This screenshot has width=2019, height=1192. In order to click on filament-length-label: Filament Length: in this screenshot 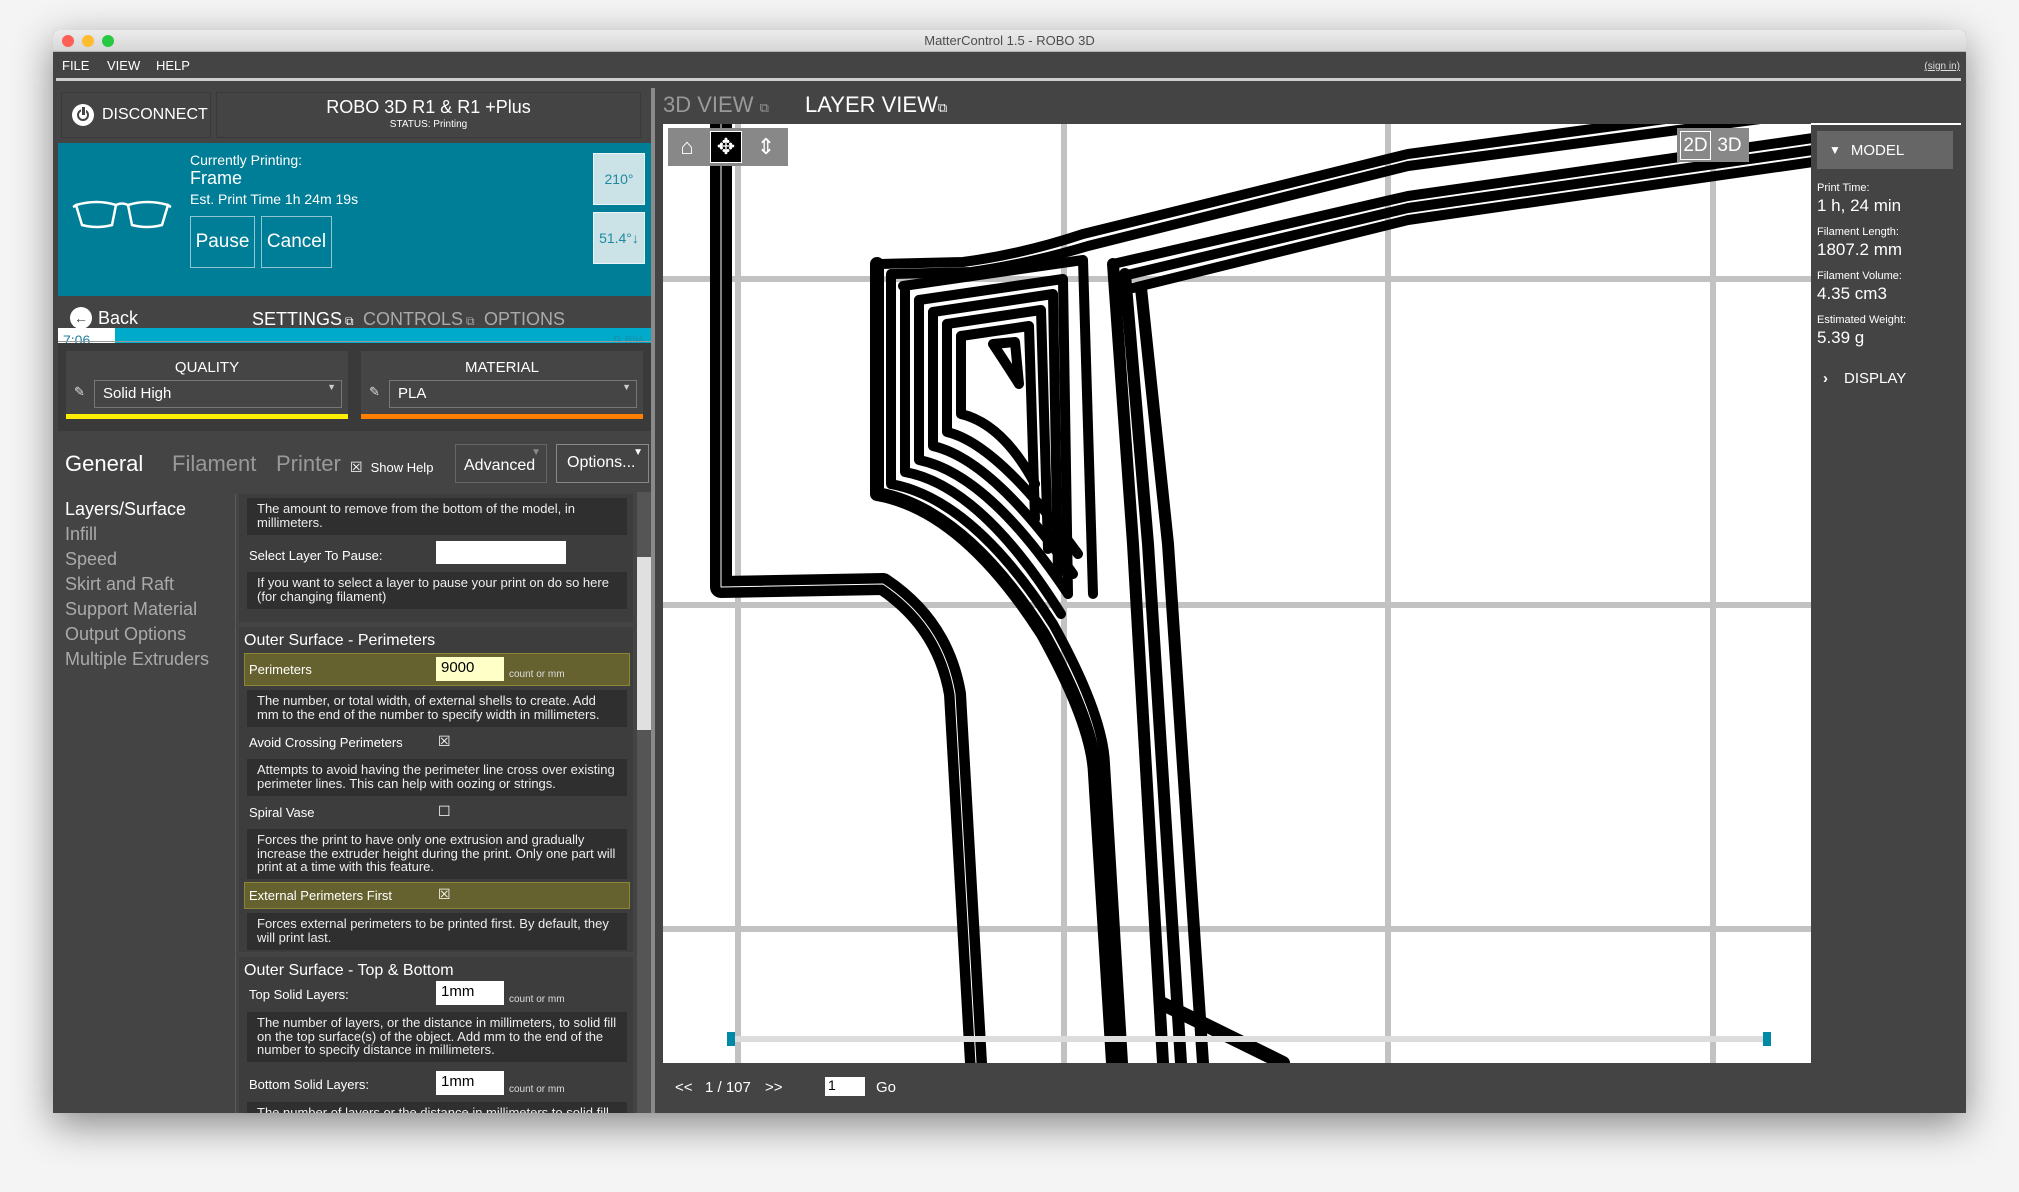, I will do `click(1858, 232)`.